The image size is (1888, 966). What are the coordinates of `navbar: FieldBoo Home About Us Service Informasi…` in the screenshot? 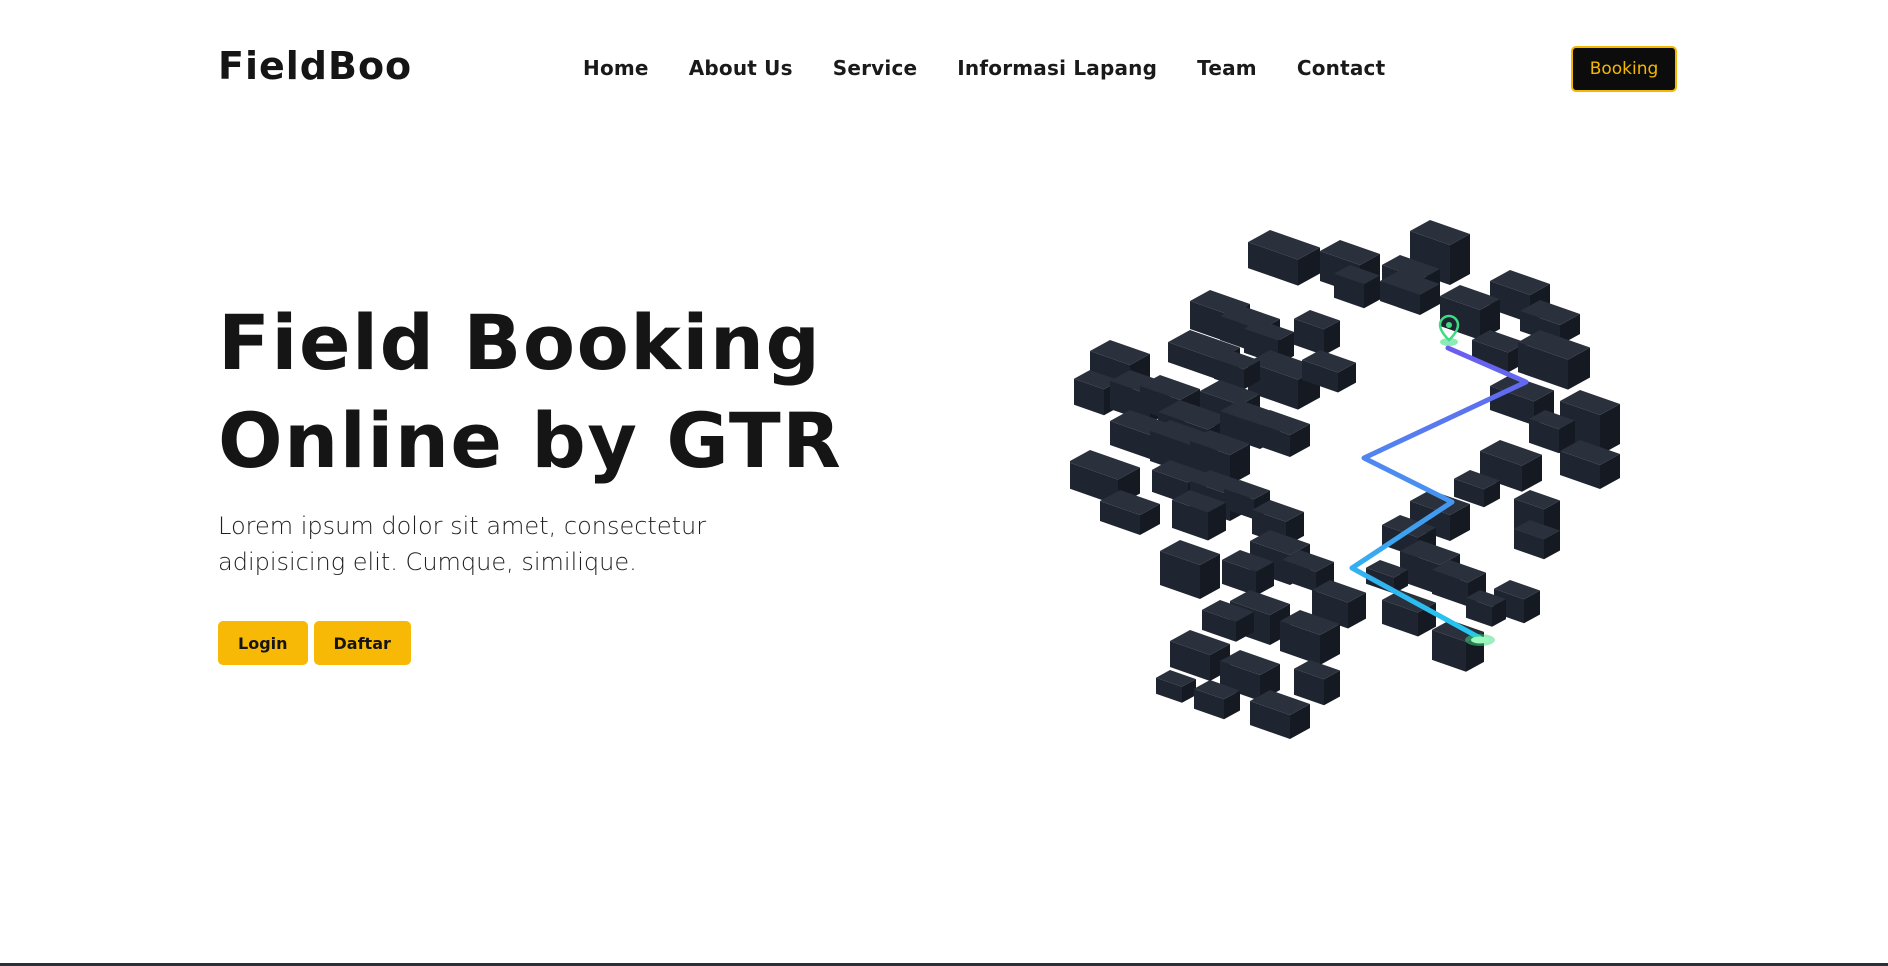 It's located at (944, 70).